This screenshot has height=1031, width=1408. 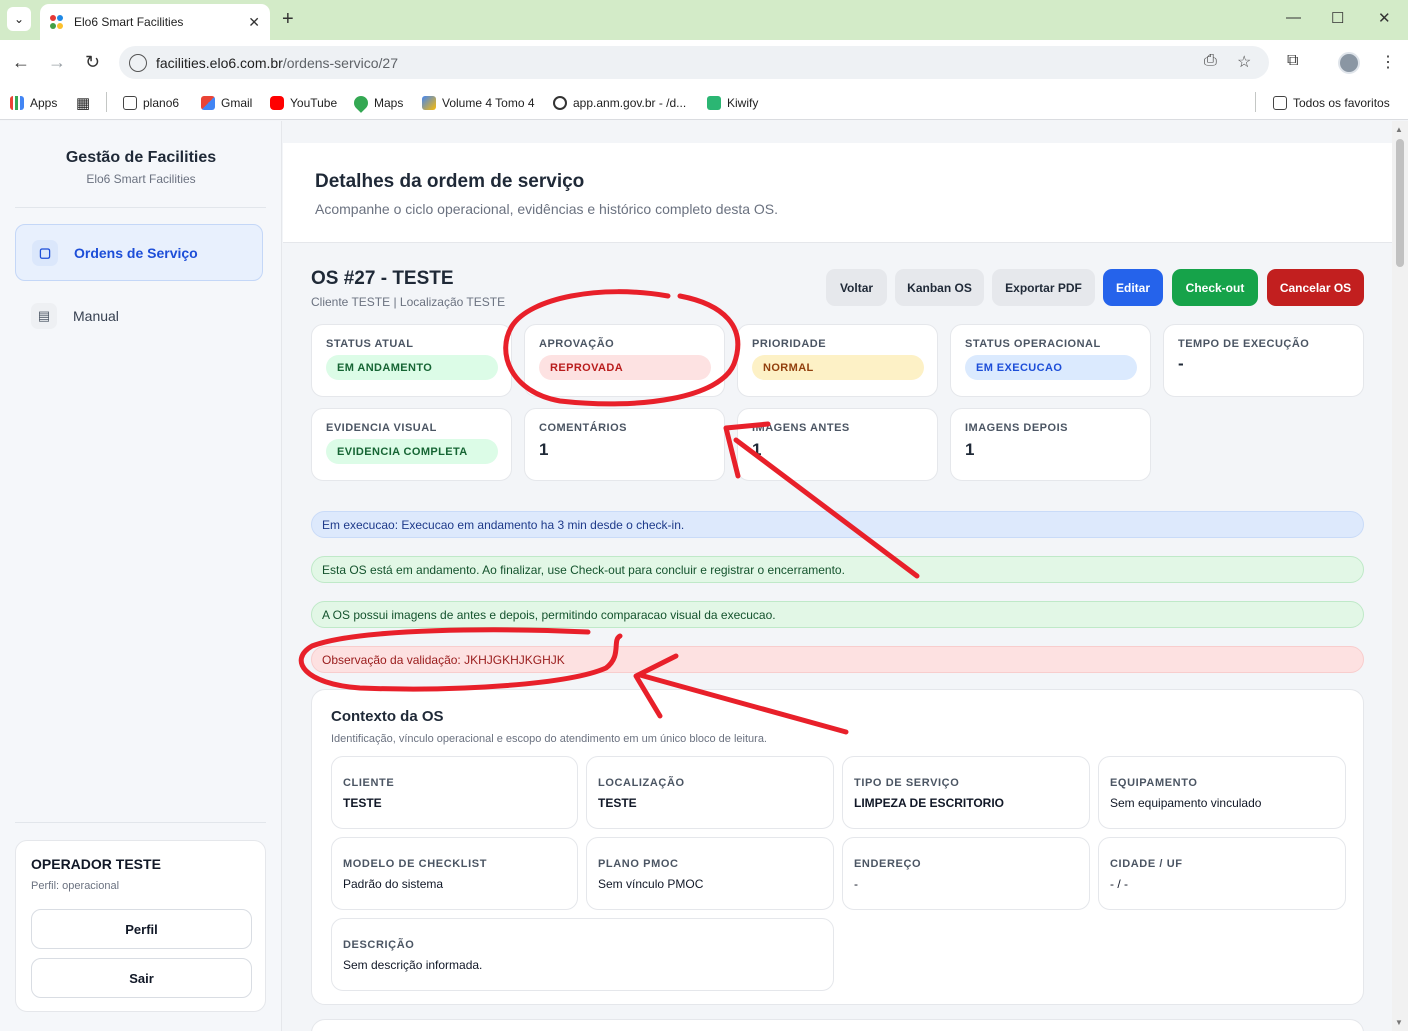 What do you see at coordinates (139, 315) in the screenshot?
I see `sidebar-item-manual: ▤ Manual` at bounding box center [139, 315].